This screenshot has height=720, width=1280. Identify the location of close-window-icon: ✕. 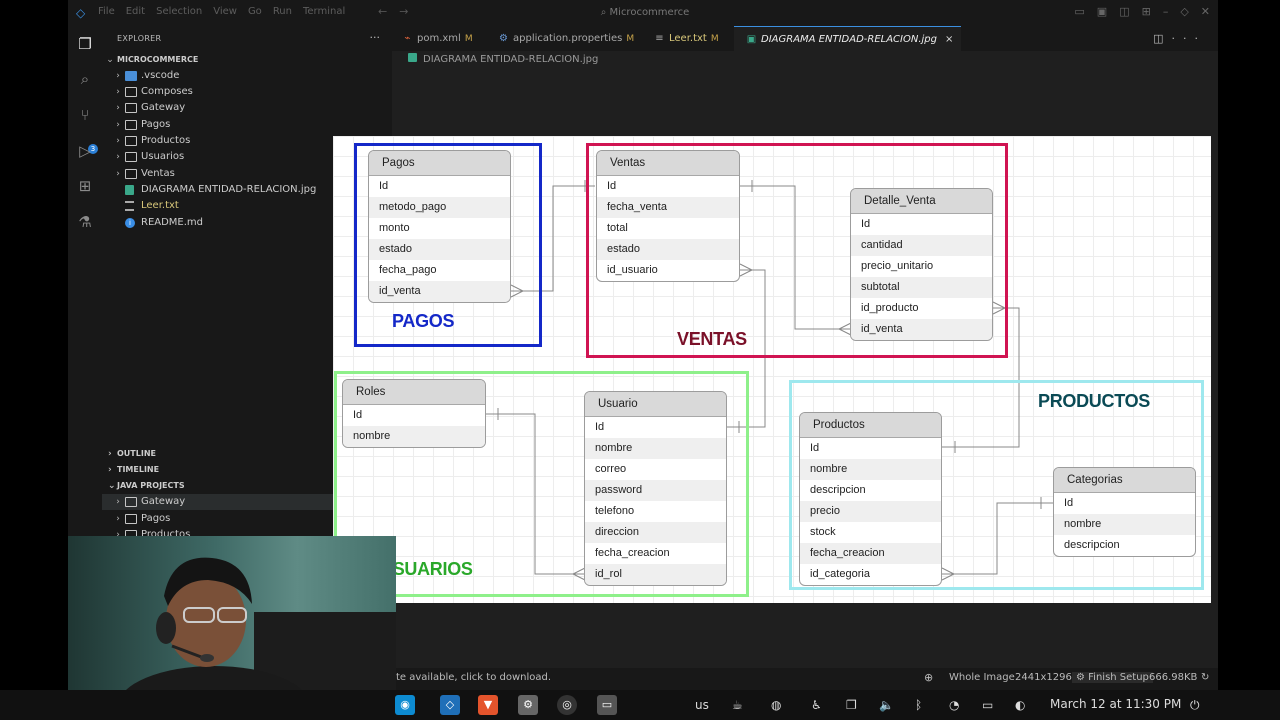
(1205, 11).